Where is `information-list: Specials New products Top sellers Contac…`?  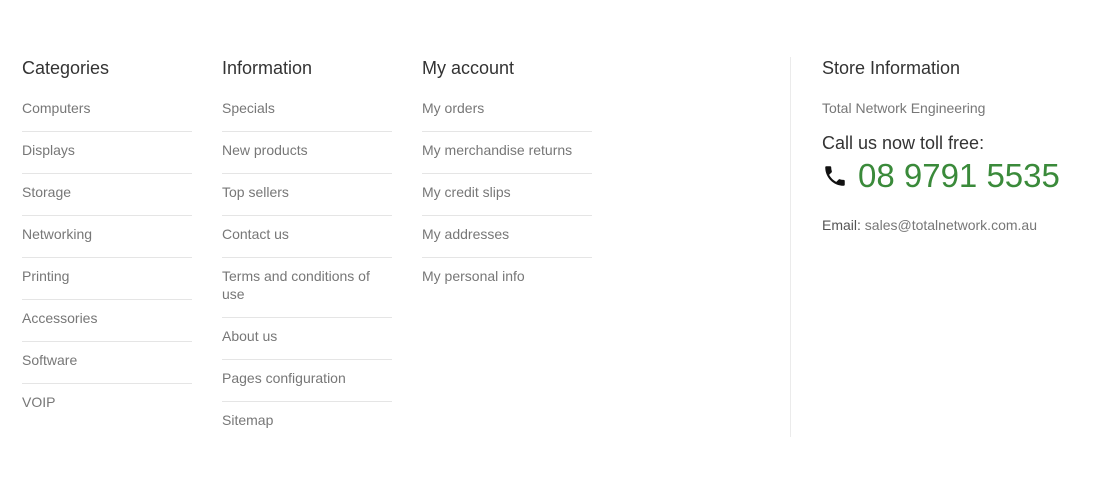 information-list: Specials New products Top sellers Contac… is located at coordinates (307, 271).